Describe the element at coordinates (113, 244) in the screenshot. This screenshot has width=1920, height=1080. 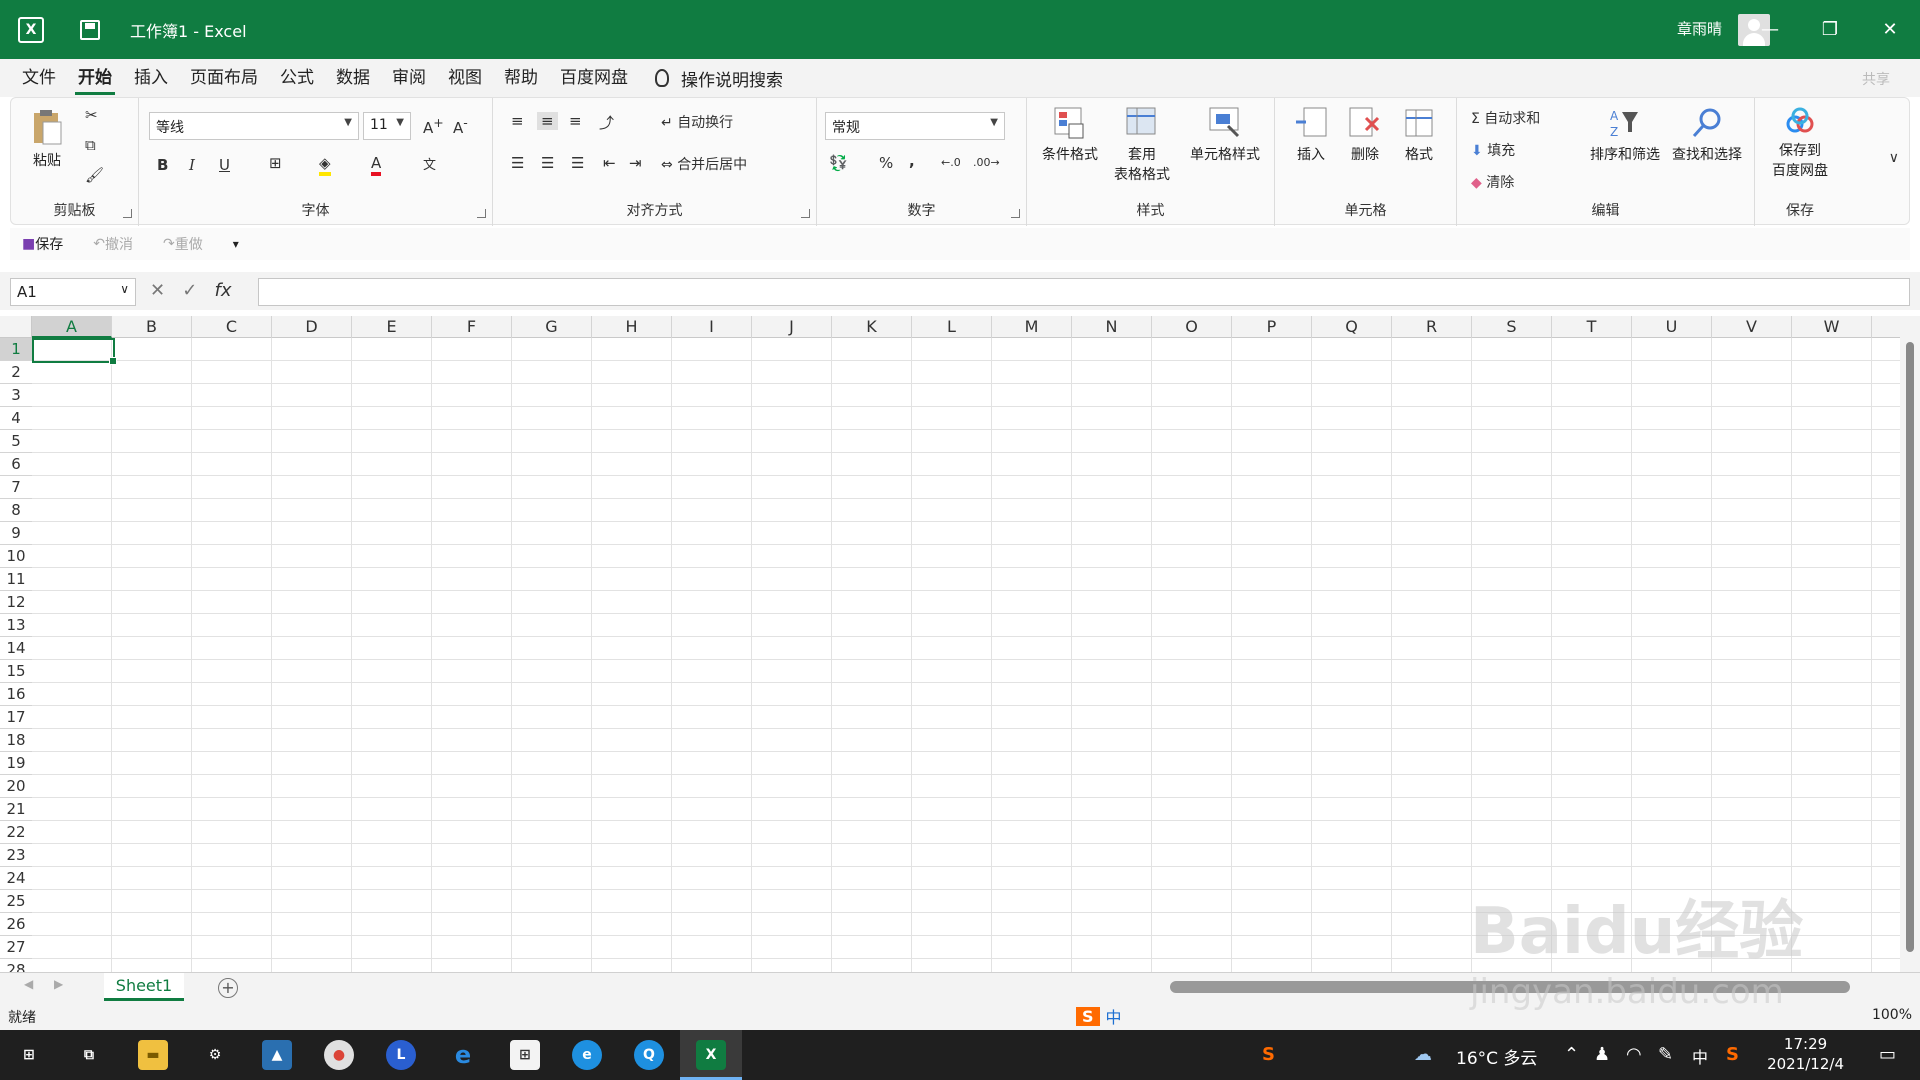
I see `qat-undo-button: ↶ 撤消` at that location.